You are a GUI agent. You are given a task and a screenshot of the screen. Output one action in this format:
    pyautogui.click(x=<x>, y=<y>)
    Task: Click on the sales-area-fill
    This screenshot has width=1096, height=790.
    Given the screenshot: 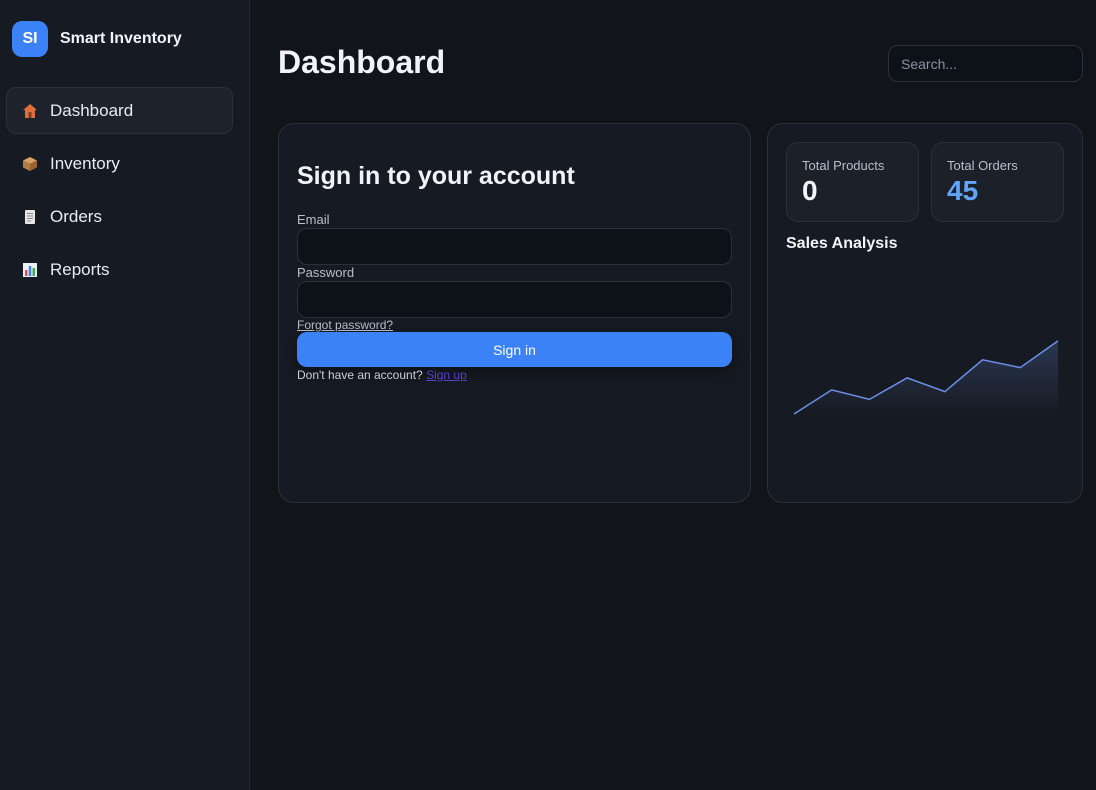 What is the action you would take?
    pyautogui.click(x=926, y=377)
    